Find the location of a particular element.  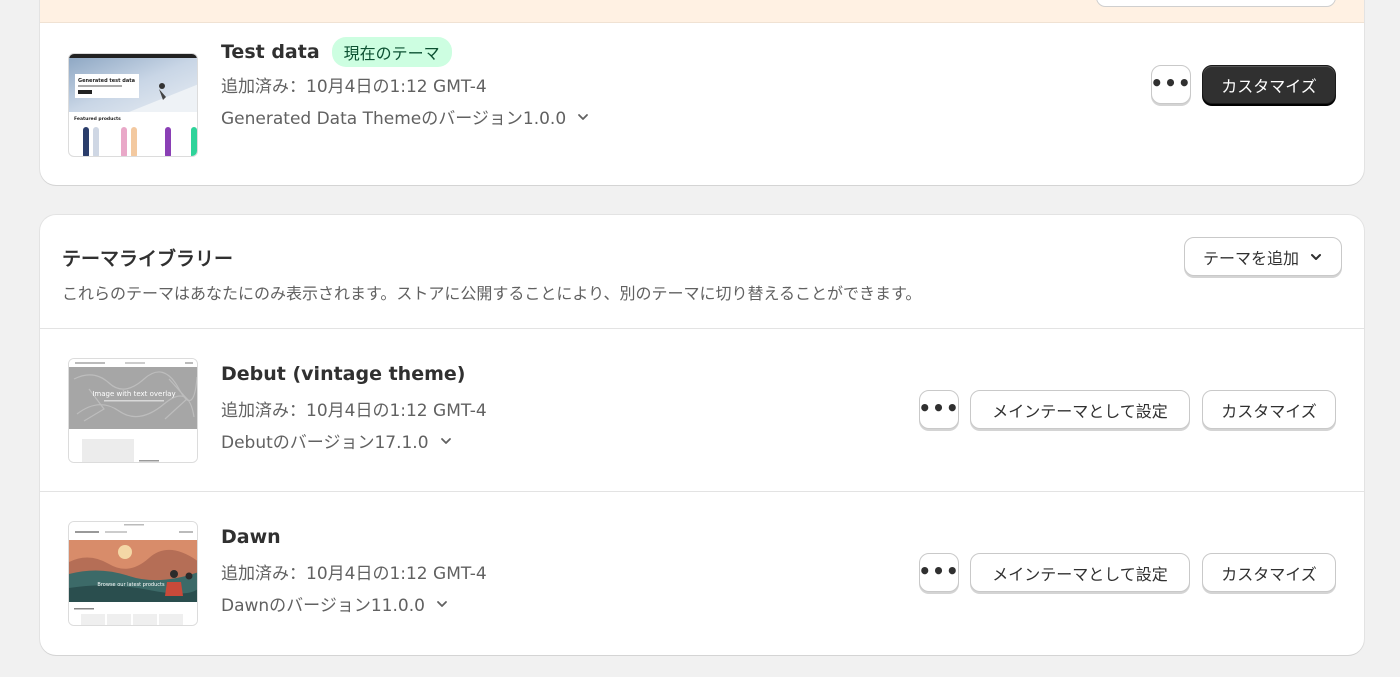

theme-name: Debut (vintage theme) is located at coordinates (343, 374).